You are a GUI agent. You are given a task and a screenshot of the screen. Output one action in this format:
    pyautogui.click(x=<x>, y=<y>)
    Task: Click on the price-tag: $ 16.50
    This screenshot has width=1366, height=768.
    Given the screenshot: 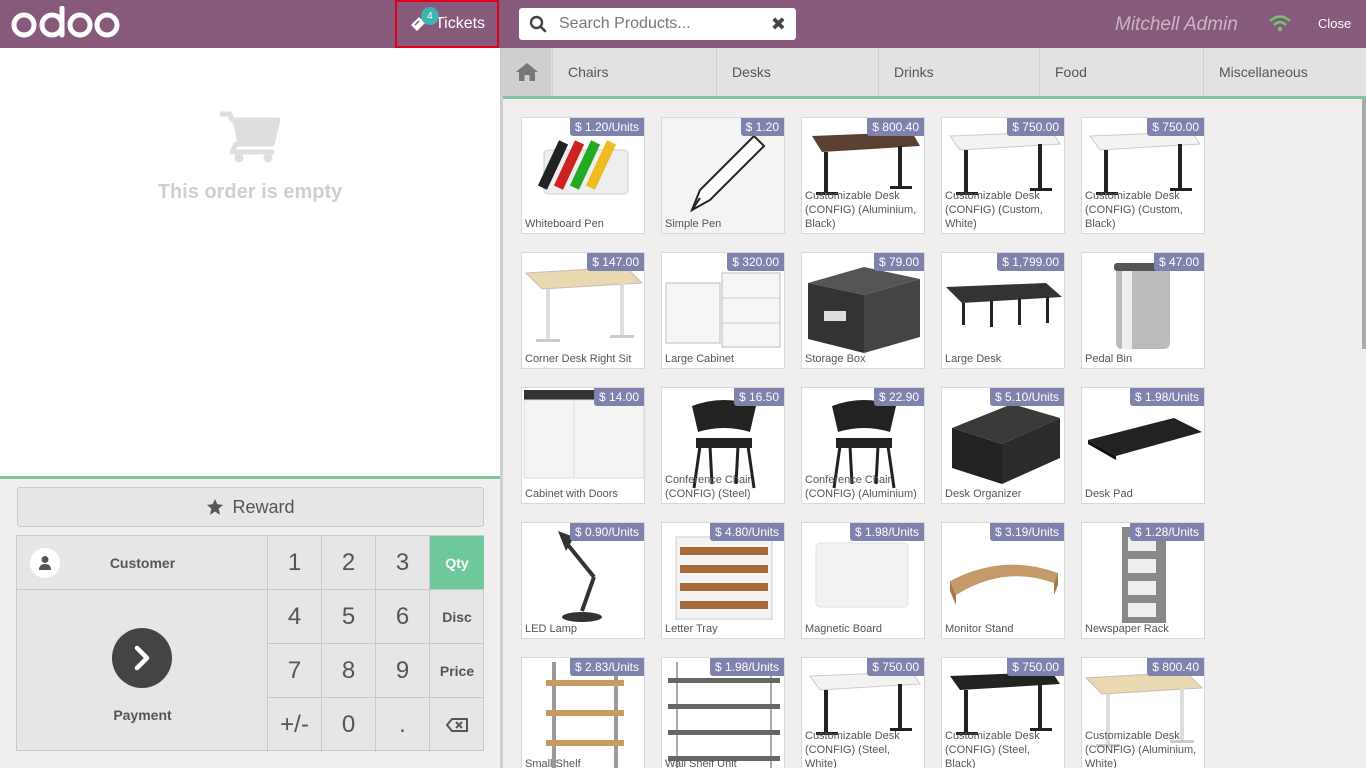 What is the action you would take?
    pyautogui.click(x=758, y=397)
    